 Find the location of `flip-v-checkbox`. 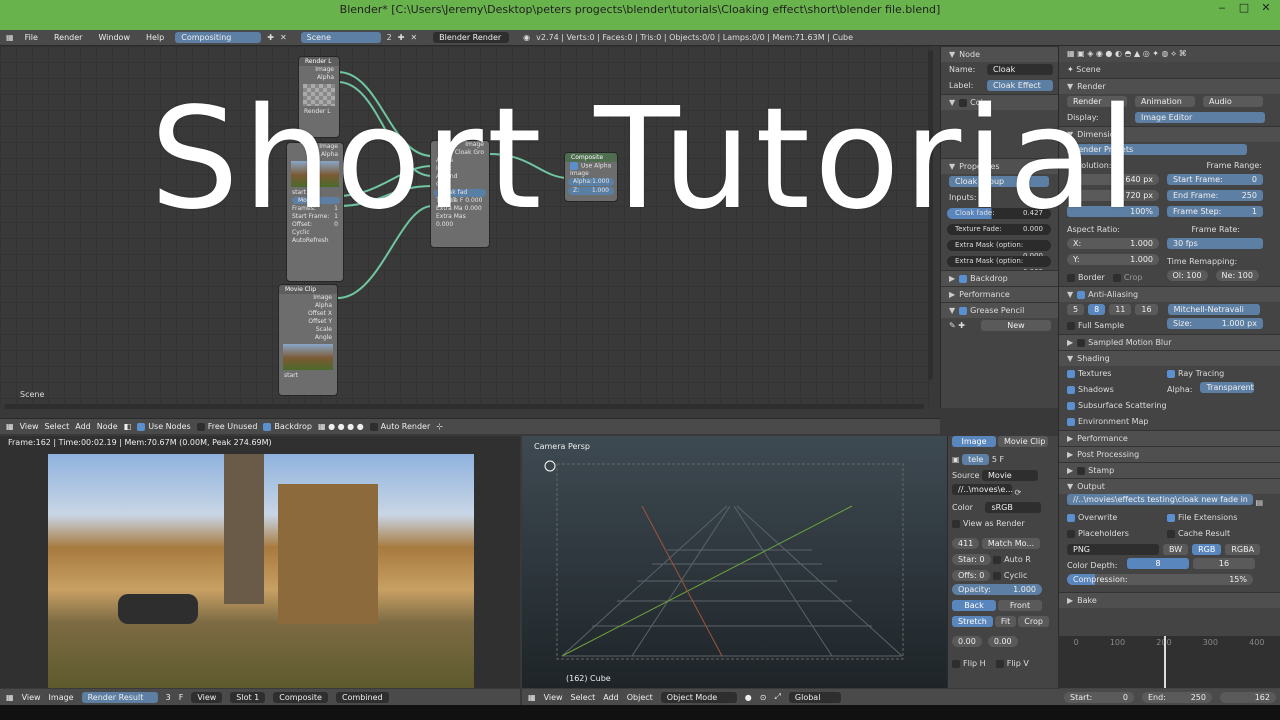

flip-v-checkbox is located at coordinates (999, 663).